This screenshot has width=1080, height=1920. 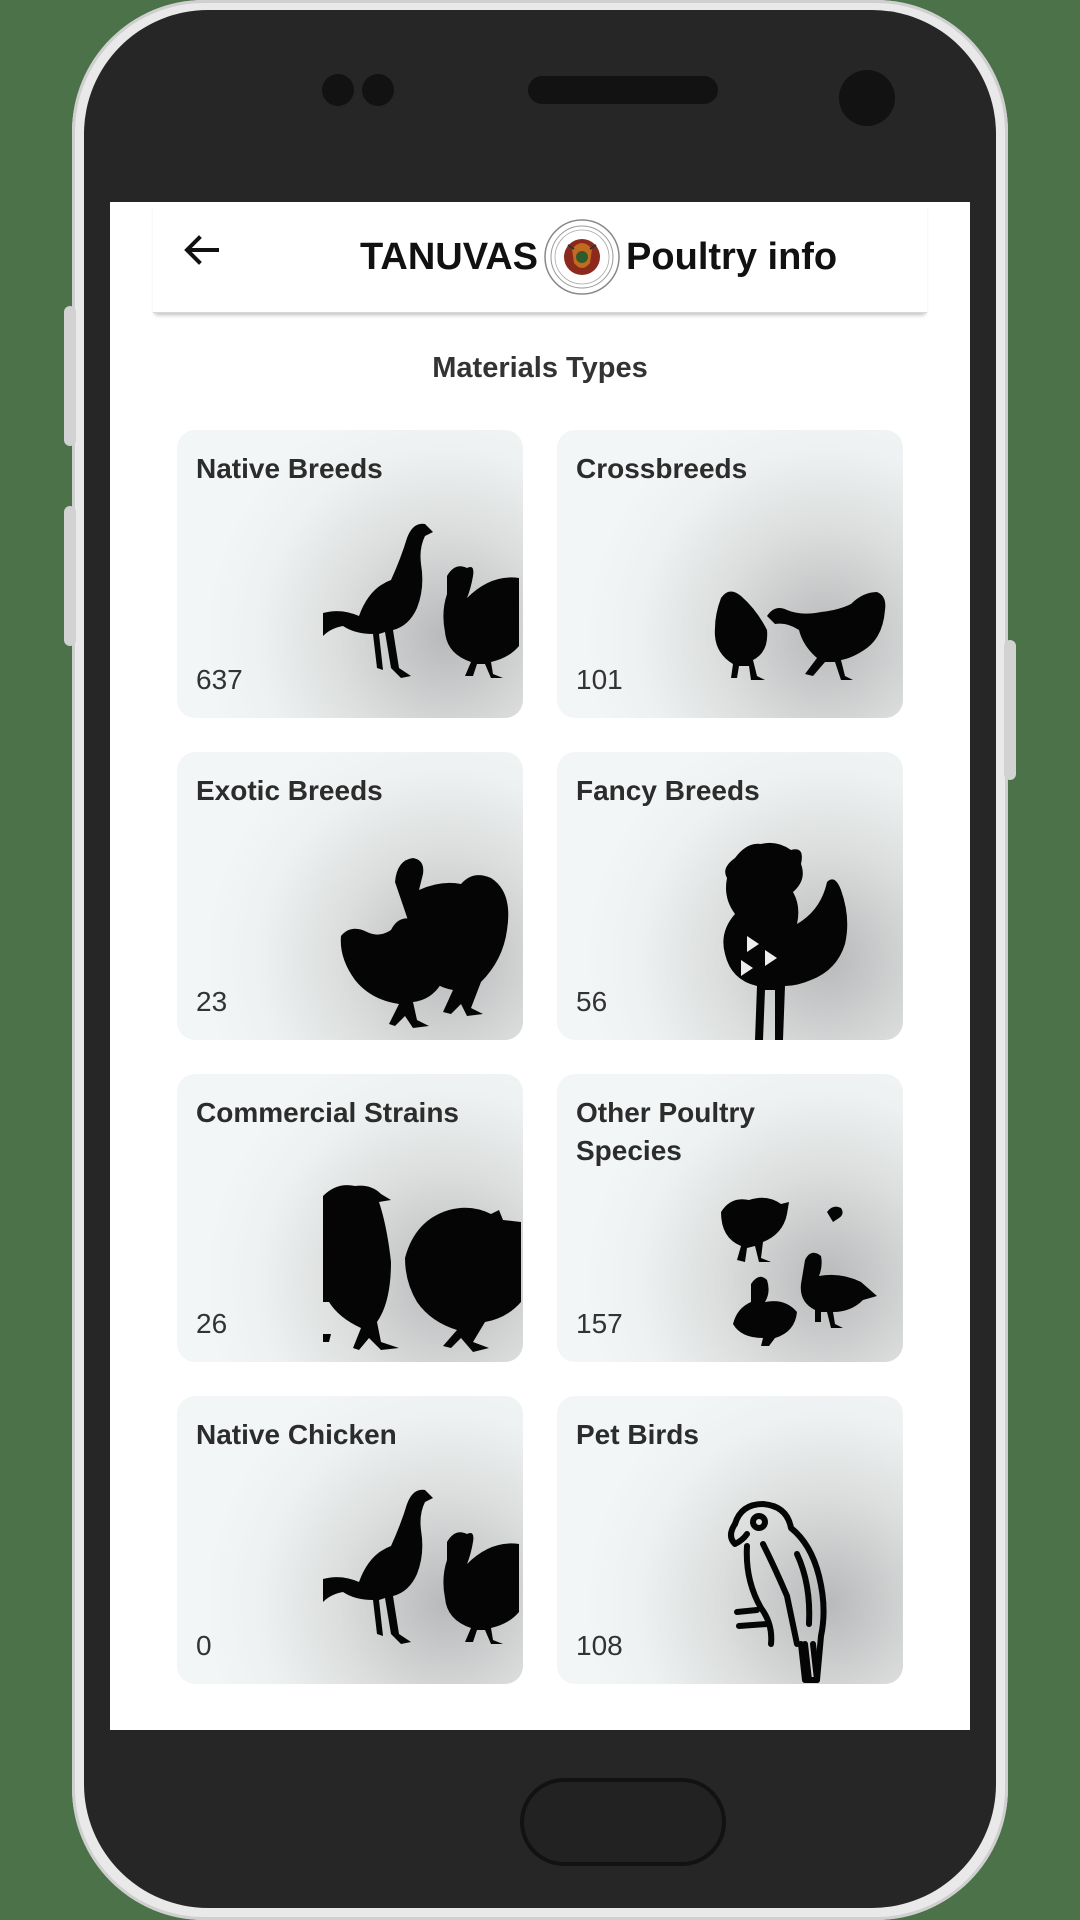 What do you see at coordinates (730, 574) in the screenshot?
I see `category-card-crossbreeds: Crossbreeds 101` at bounding box center [730, 574].